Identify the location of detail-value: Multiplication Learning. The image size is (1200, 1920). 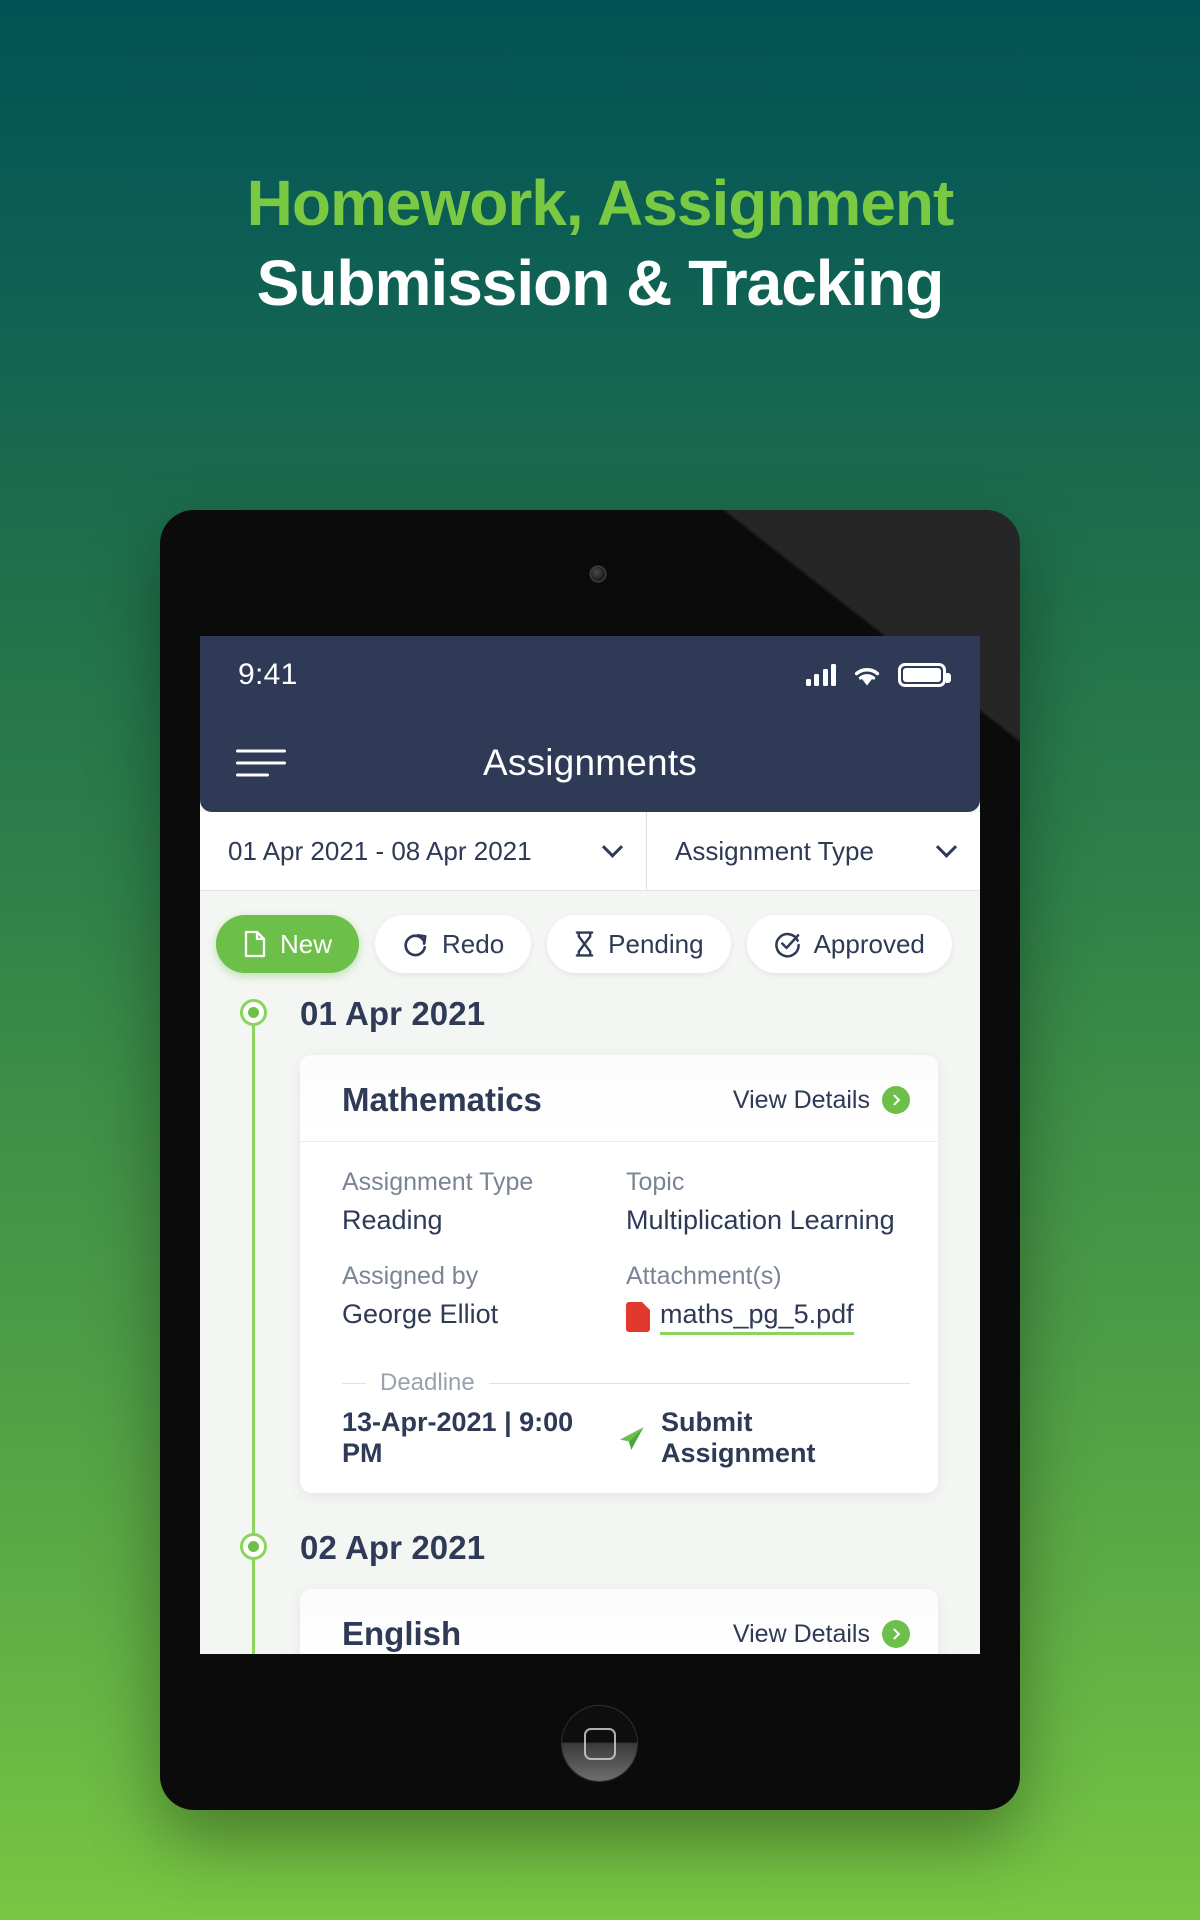
(760, 1220).